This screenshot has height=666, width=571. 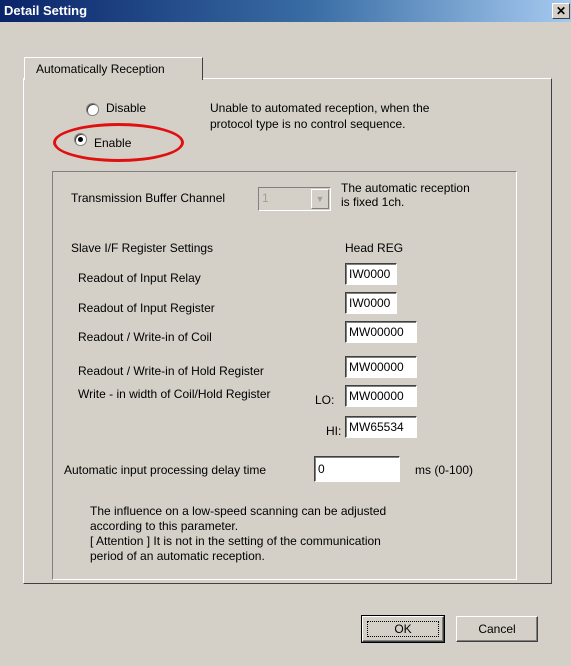 I want to click on transmission-value: 1, so click(x=265, y=198).